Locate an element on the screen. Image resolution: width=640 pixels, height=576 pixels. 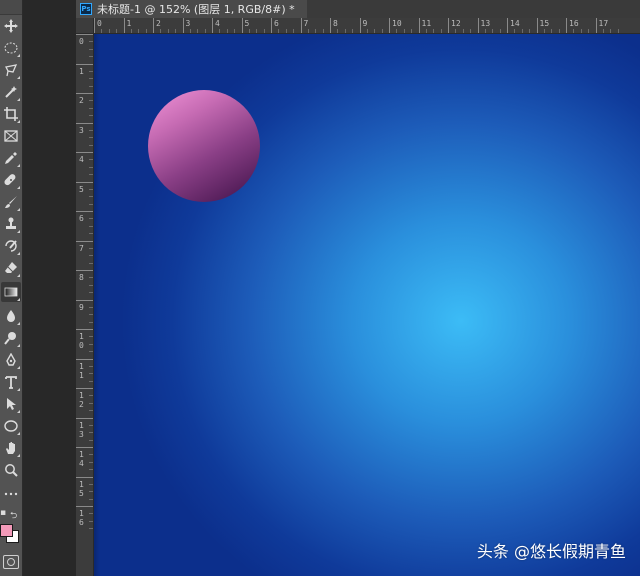
ruler-label: 10 is located at coordinates (81, 341).